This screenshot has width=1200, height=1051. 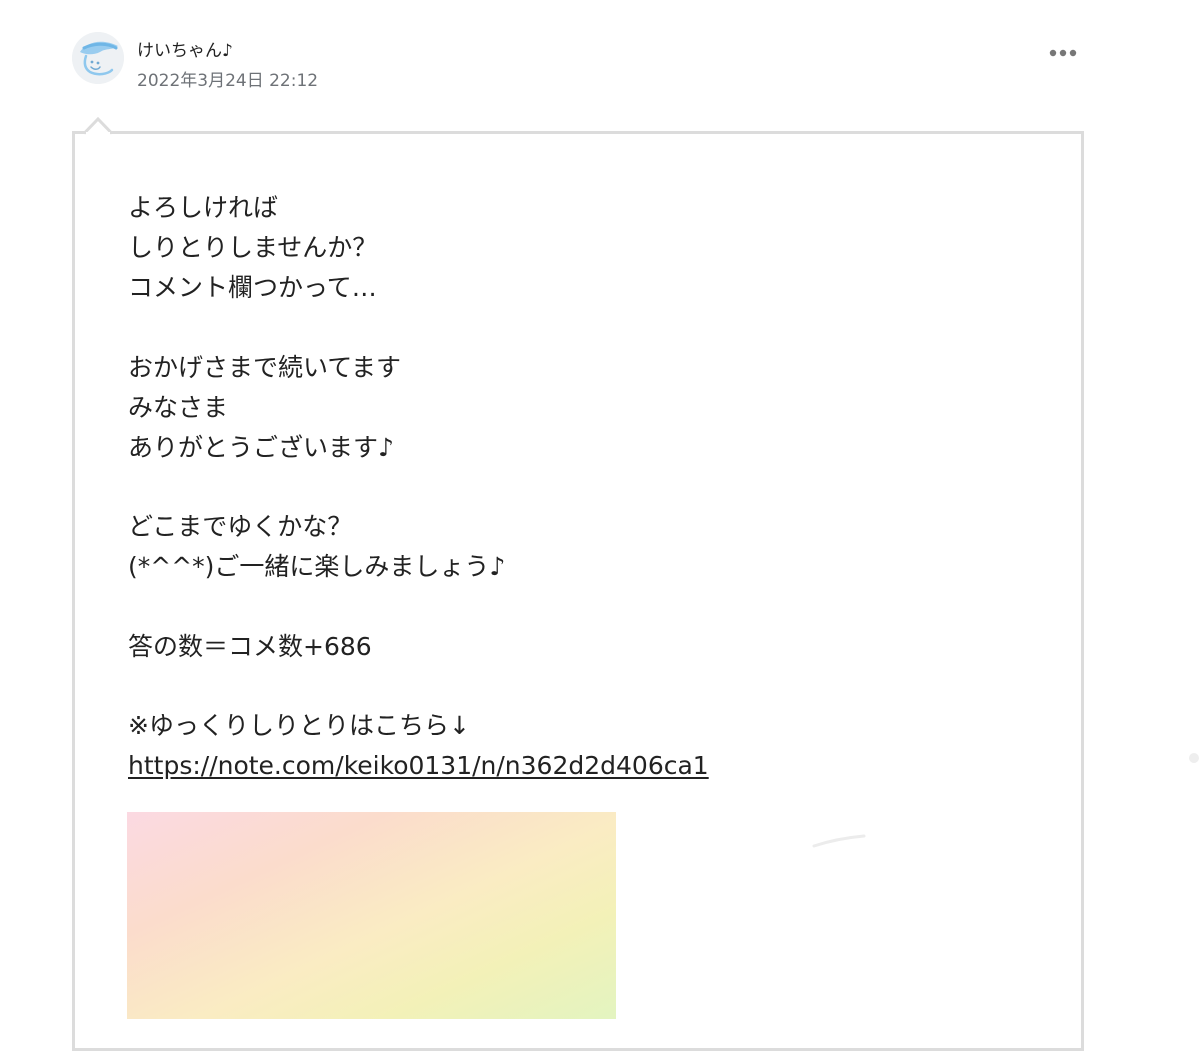 I want to click on comment-line: どこまでゆくかな？, so click(x=240, y=527).